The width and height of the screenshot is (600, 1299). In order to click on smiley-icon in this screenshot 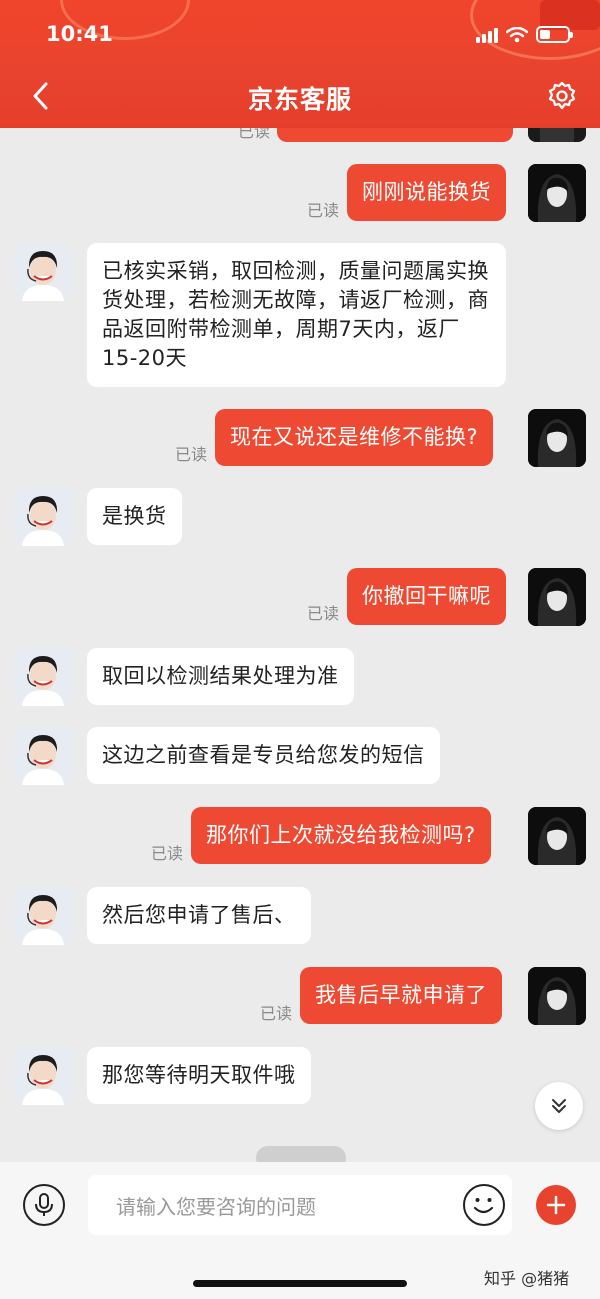, I will do `click(483, 1206)`.